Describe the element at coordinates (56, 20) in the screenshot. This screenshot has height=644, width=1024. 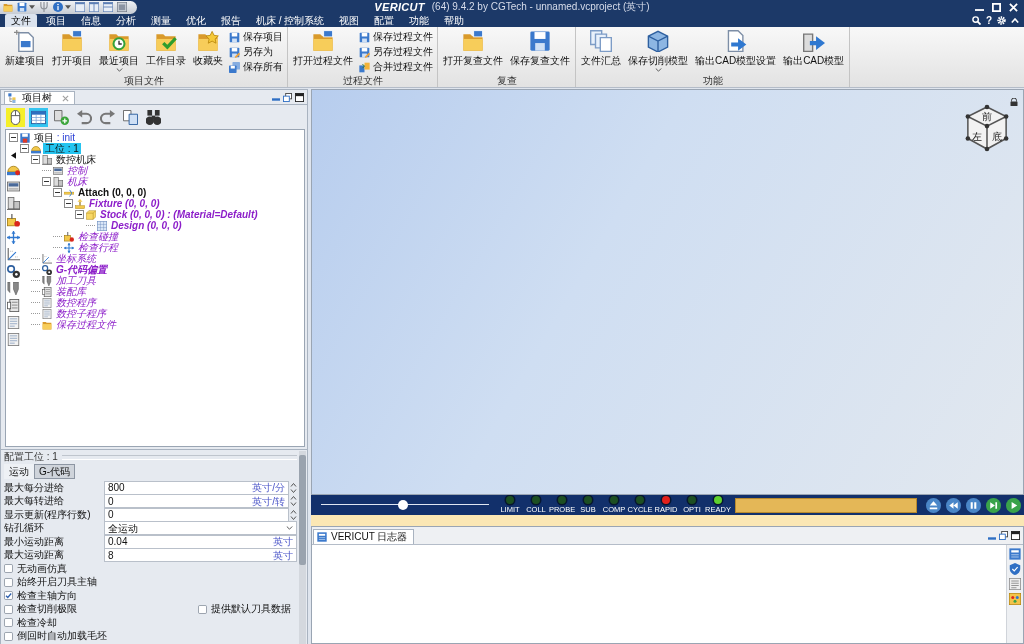
I see `menu-tab: 项目` at that location.